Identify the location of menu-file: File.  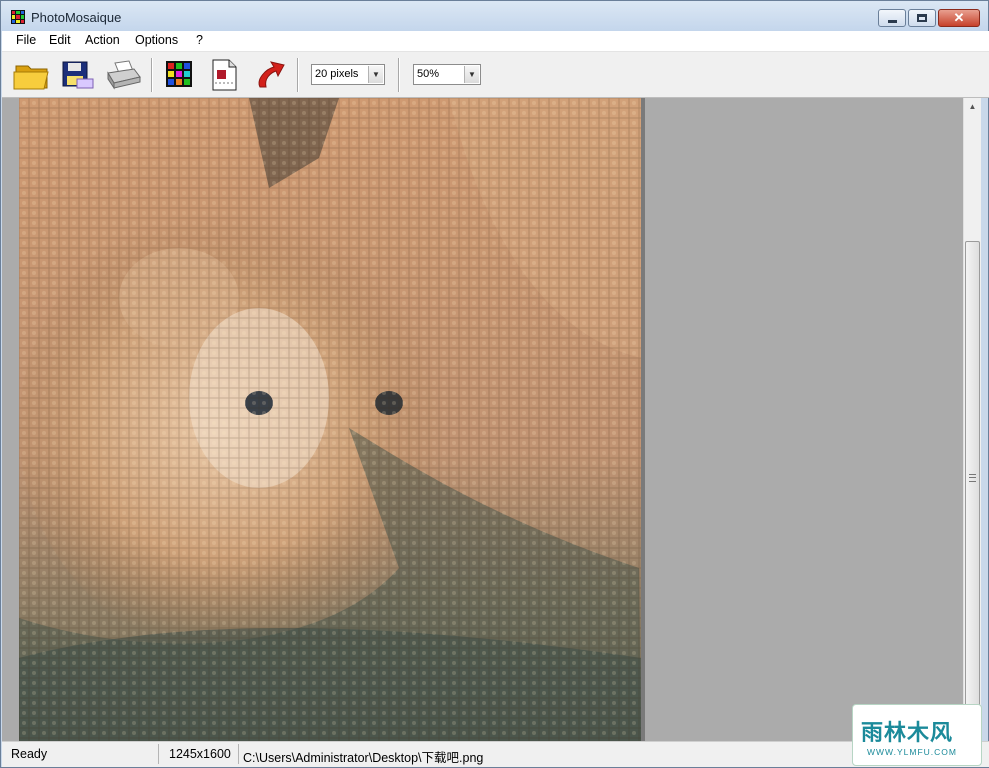
(26, 40).